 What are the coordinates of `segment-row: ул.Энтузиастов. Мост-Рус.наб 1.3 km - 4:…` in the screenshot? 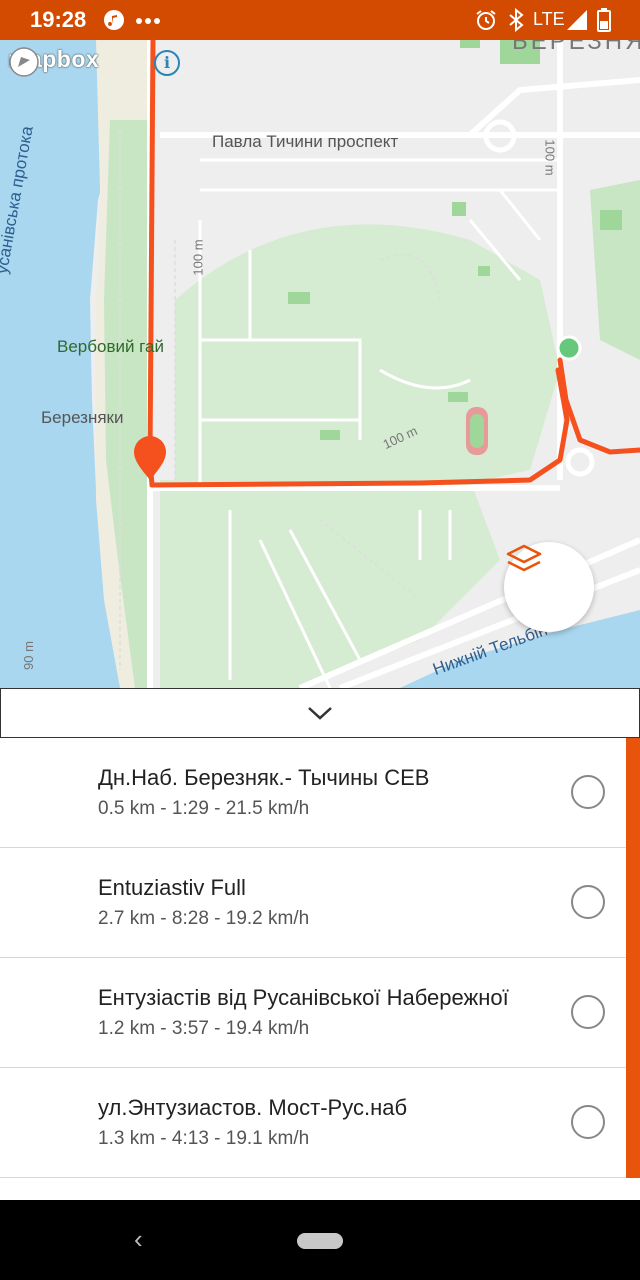 It's located at (320, 1123).